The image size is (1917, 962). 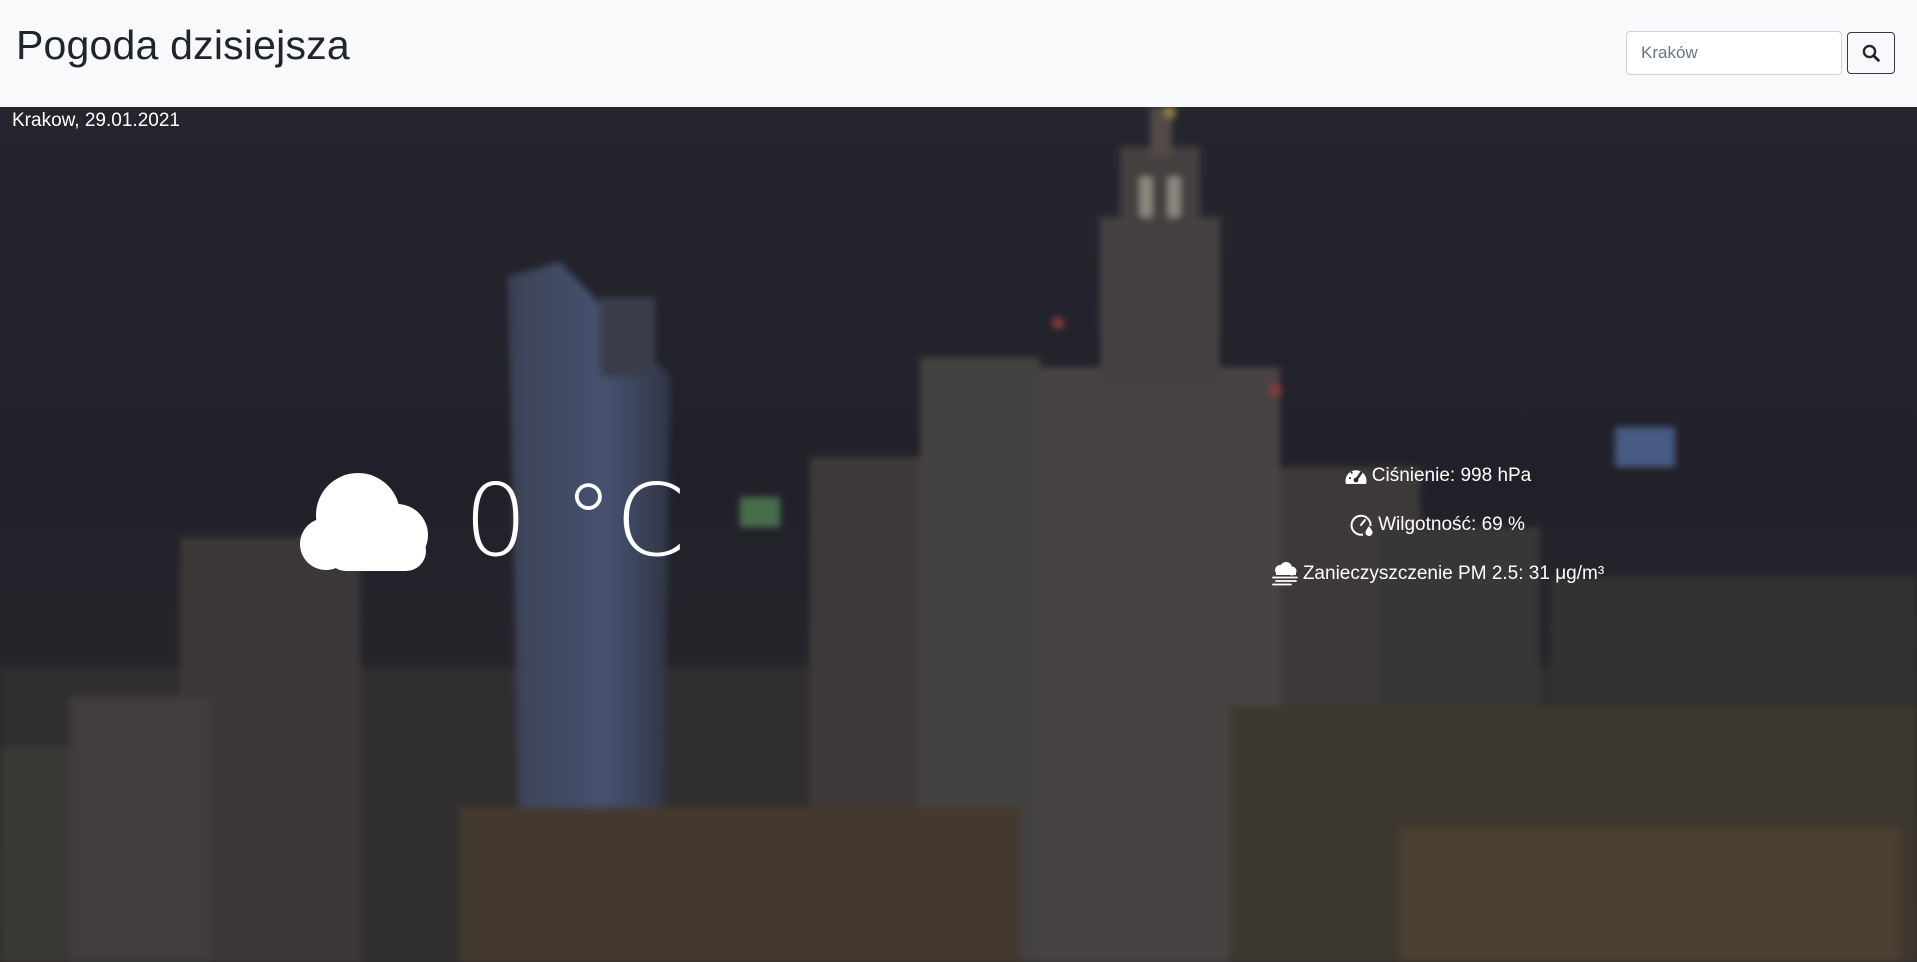 I want to click on humidity-text: Wilgotność: 69 %, so click(x=1451, y=524).